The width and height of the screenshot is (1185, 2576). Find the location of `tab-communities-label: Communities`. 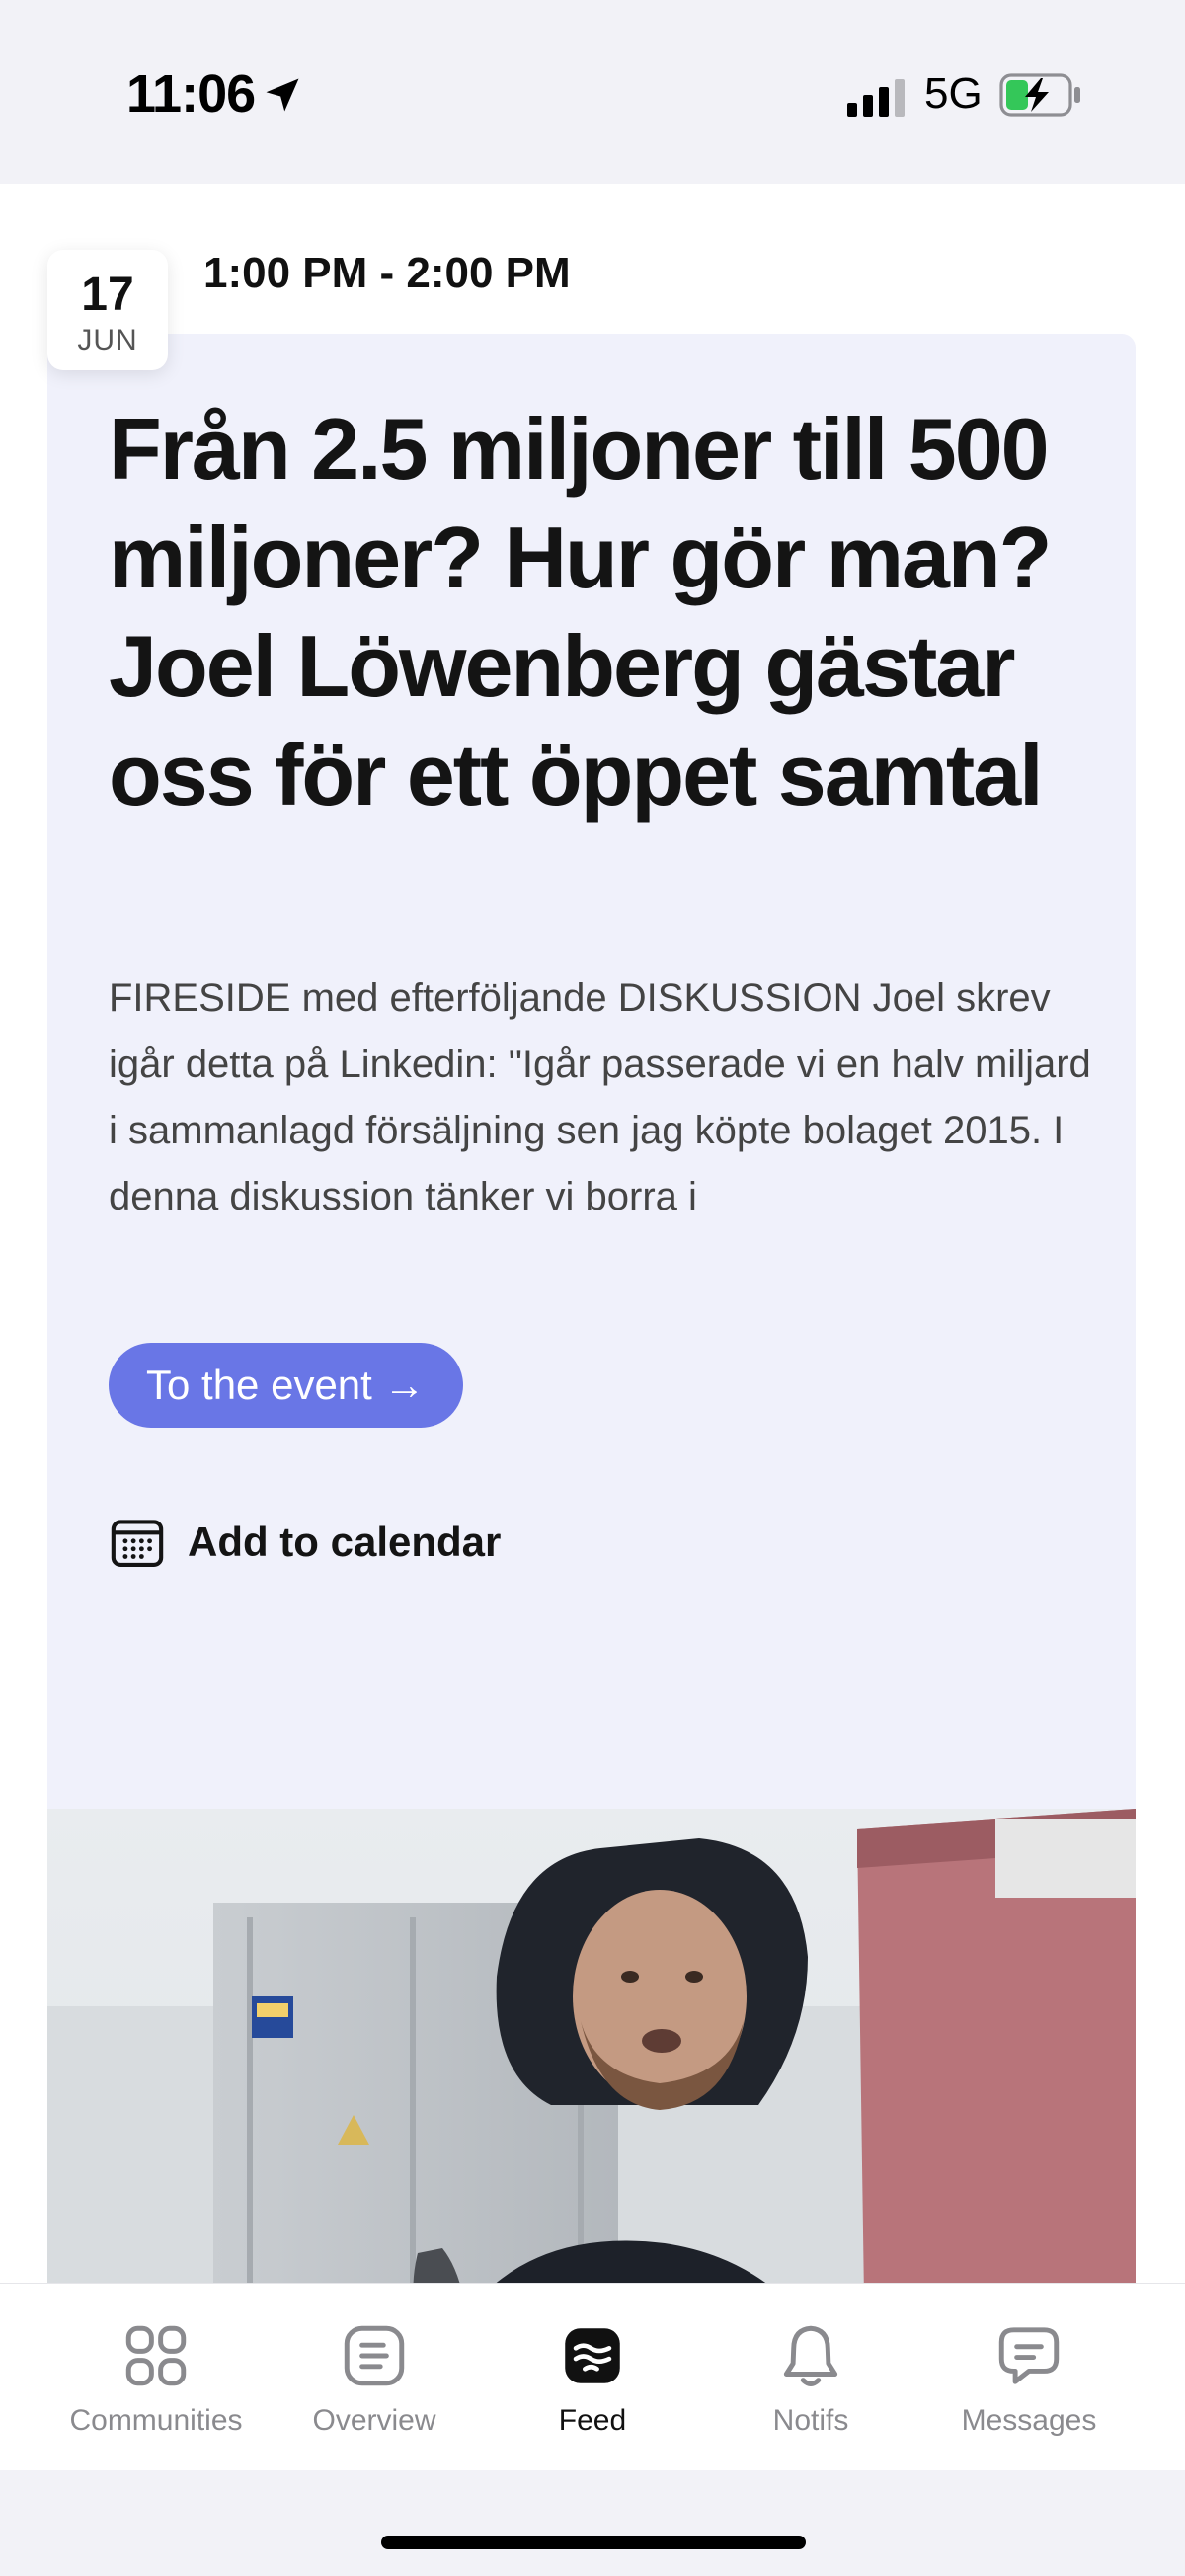

tab-communities-label: Communities is located at coordinates (156, 2420).